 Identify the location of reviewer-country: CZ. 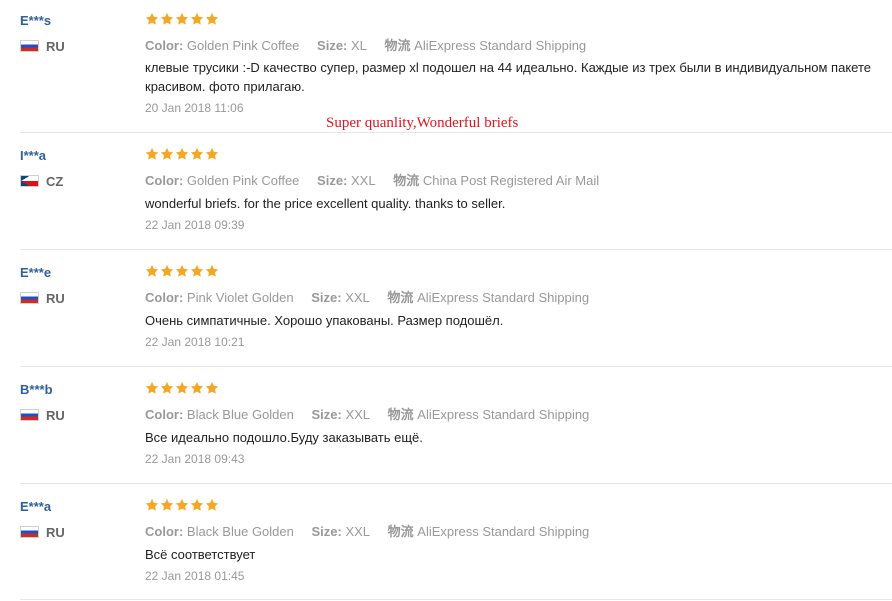
(42, 181).